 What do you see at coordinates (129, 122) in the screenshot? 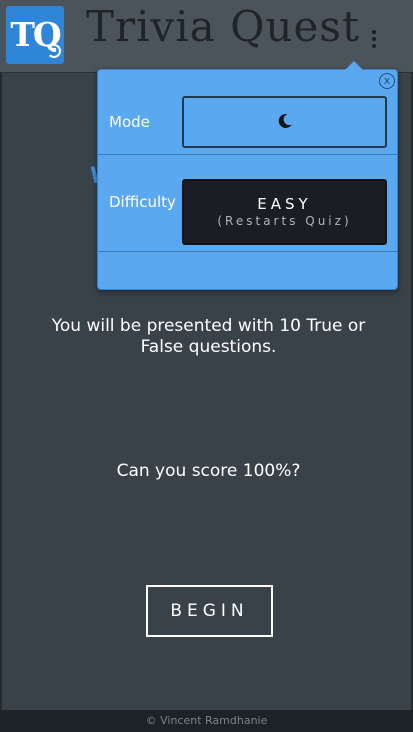
I see `mode-label: Mode` at bounding box center [129, 122].